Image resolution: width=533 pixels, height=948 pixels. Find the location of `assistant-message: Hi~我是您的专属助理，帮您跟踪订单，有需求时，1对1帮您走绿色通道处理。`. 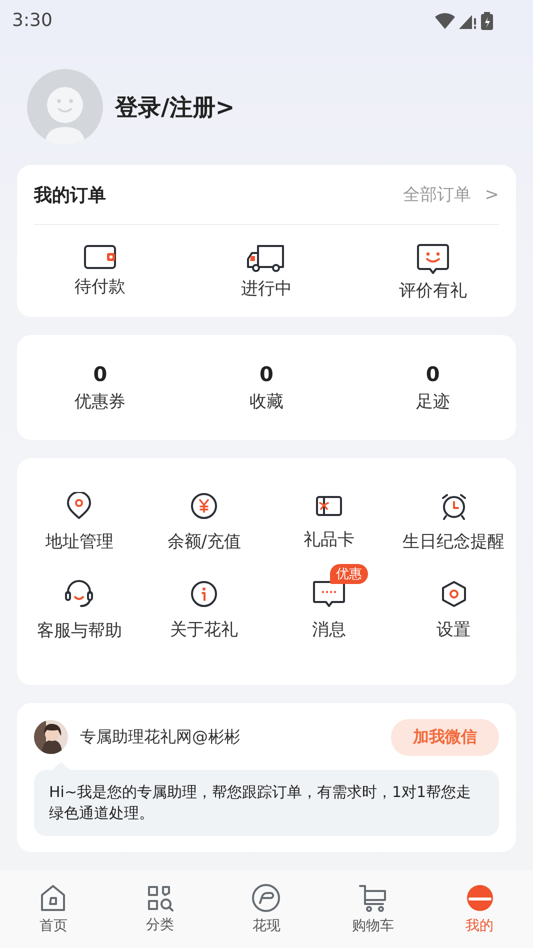

assistant-message: Hi~我是您的专属助理，帮您跟踪订单，有需求时，1对1帮您走绿色通道处理。 is located at coordinates (260, 802).